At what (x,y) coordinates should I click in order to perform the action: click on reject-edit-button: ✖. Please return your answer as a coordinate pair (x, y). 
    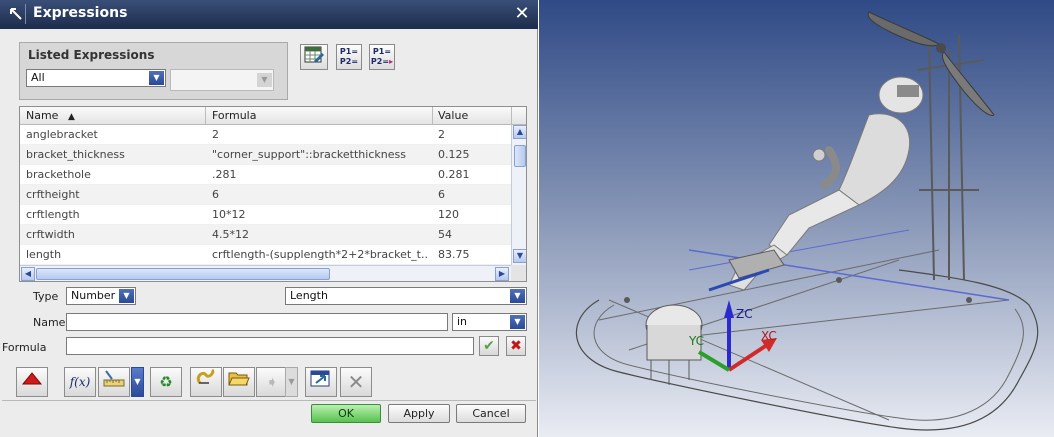
    Looking at the image, I should click on (516, 346).